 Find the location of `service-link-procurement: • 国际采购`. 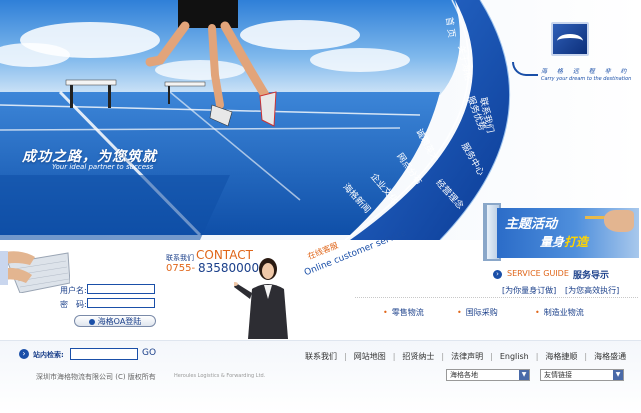

service-link-procurement: • 国际采购 is located at coordinates (477, 312).